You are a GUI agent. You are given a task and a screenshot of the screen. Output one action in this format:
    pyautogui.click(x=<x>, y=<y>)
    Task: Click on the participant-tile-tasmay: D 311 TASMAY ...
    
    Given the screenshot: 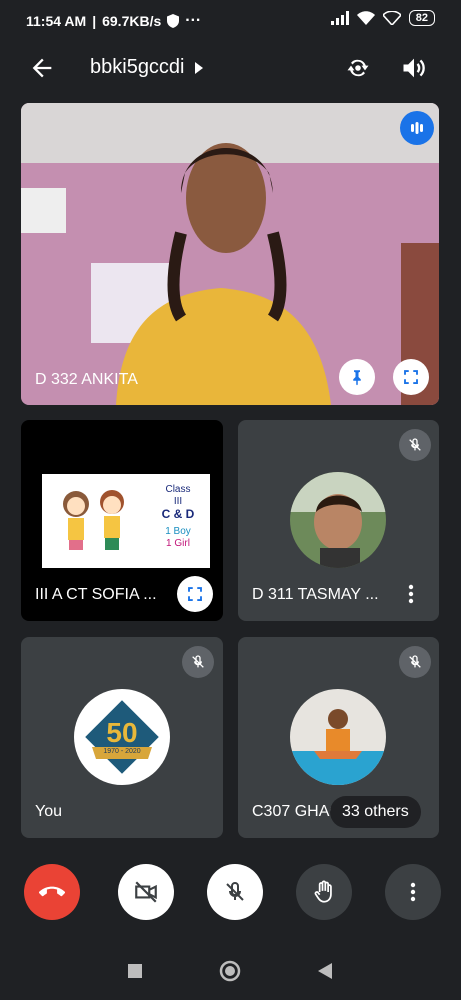 What is the action you would take?
    pyautogui.click(x=338, y=520)
    